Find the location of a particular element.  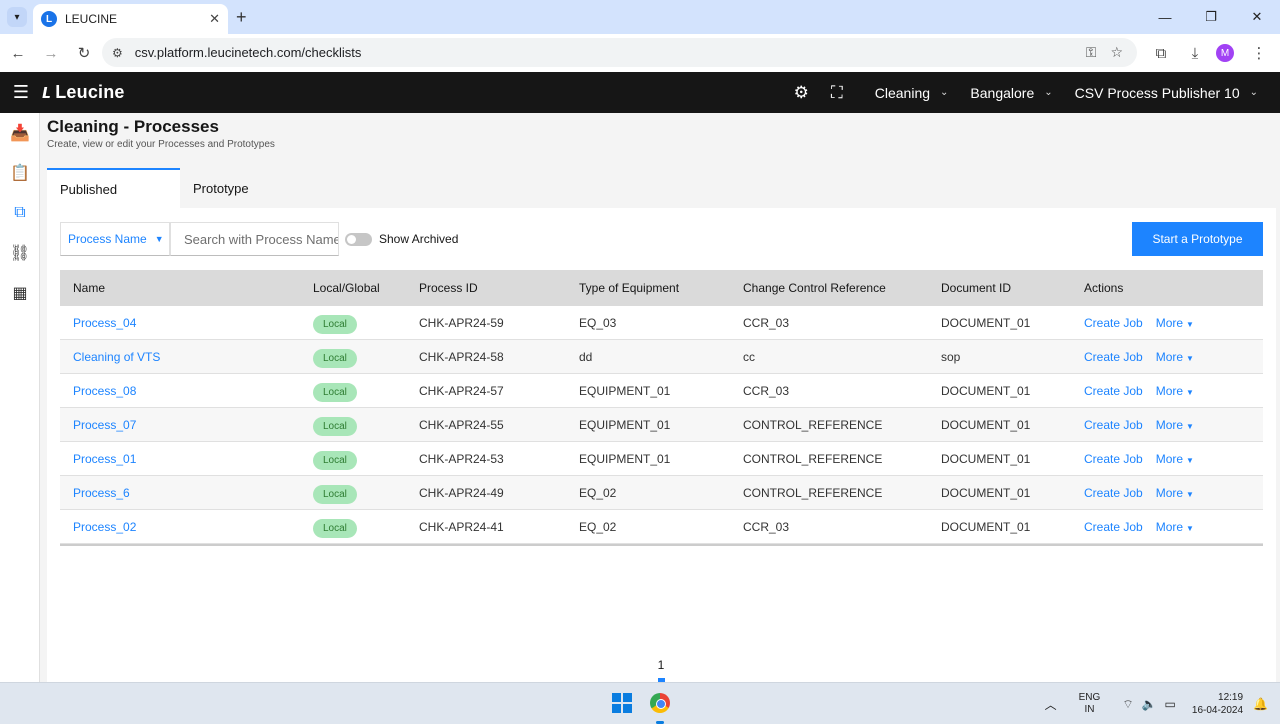

process-name-link: Process_01 is located at coordinates (186, 459).